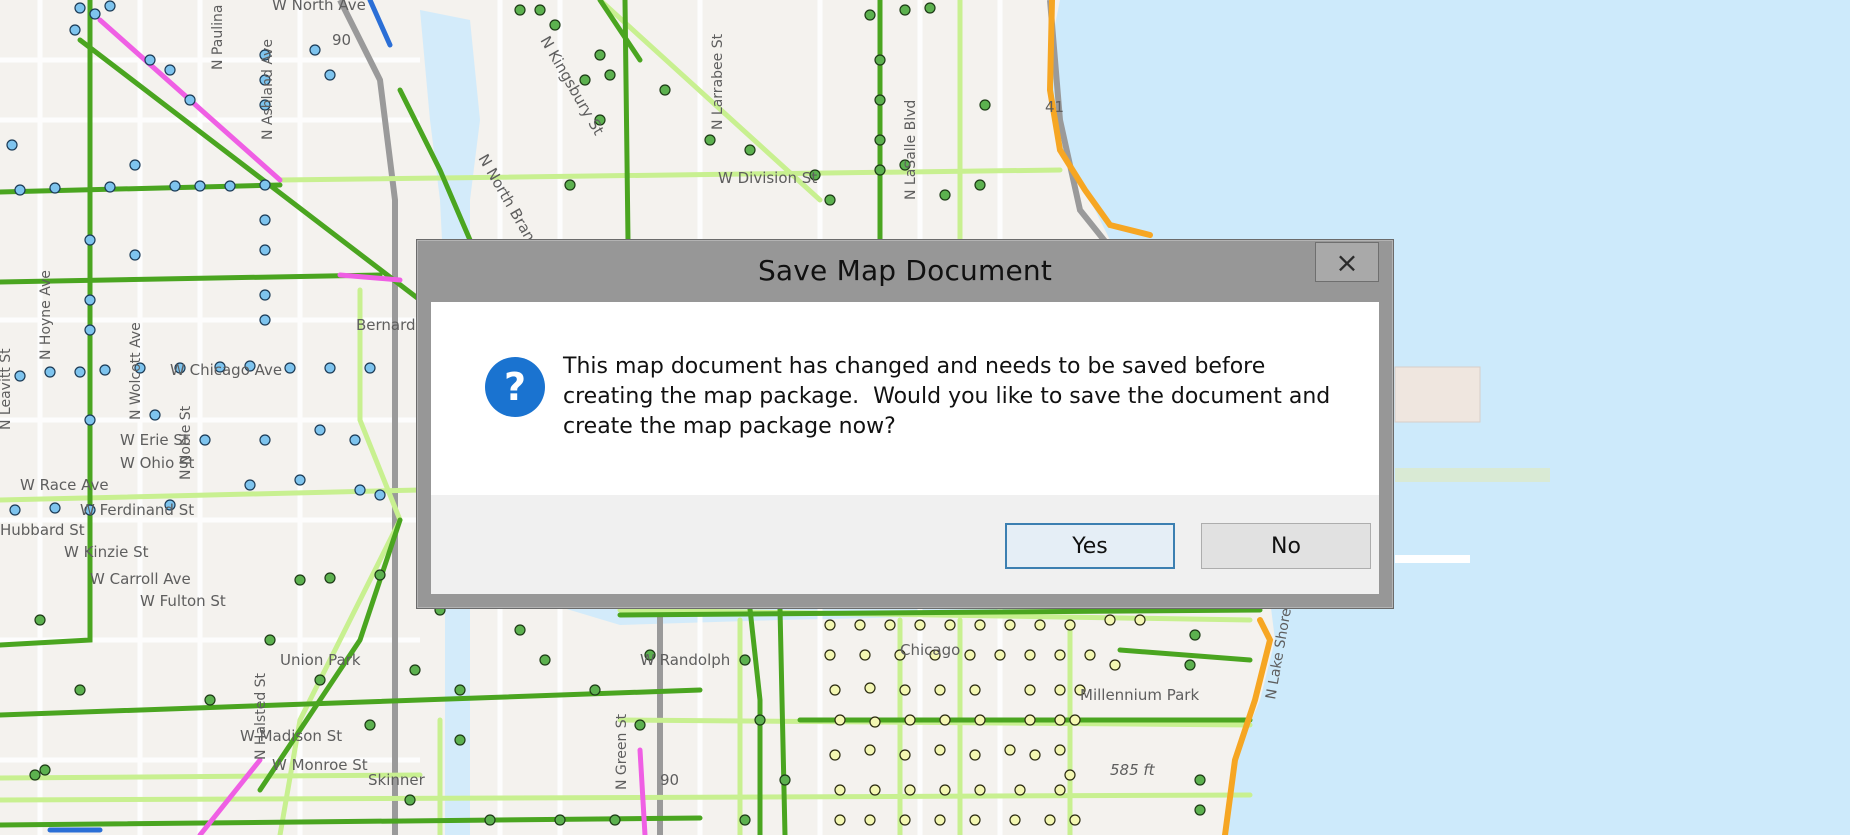  I want to click on label-w-randolph: W Randolph, so click(685, 660).